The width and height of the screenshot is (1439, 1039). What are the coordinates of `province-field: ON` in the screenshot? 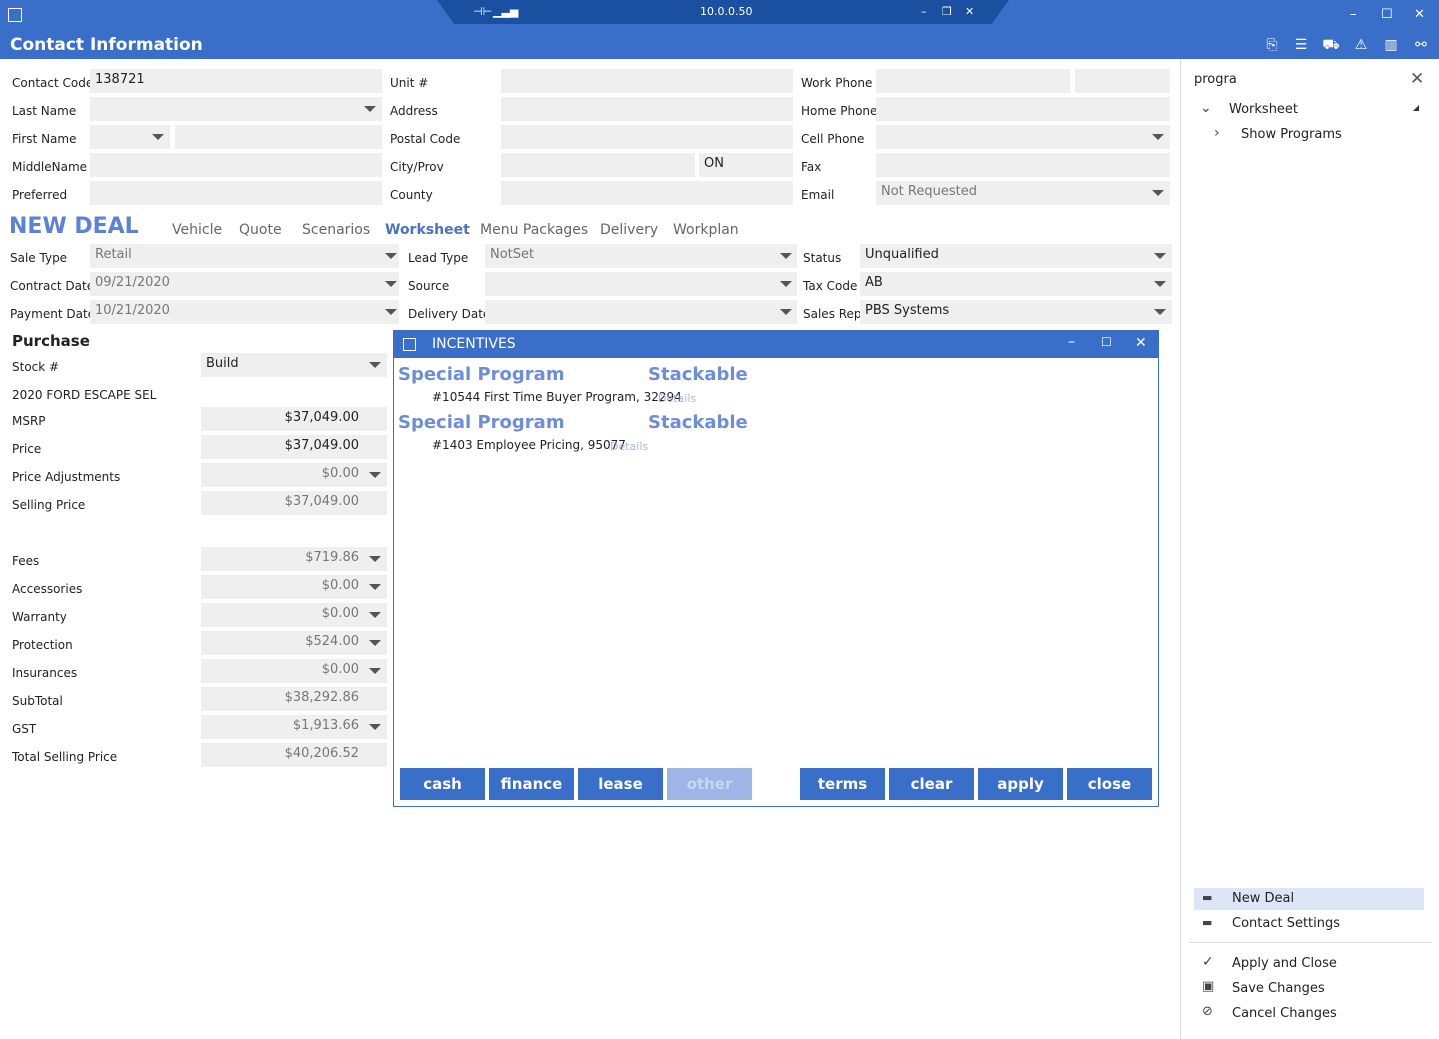 It's located at (746, 165).